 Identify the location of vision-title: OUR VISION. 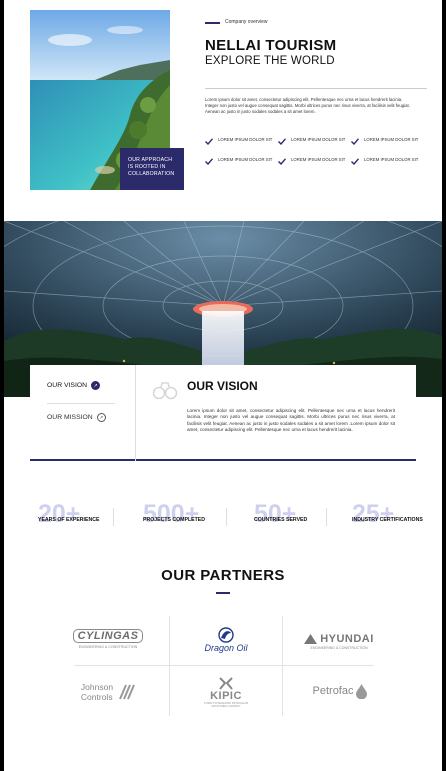
(222, 386).